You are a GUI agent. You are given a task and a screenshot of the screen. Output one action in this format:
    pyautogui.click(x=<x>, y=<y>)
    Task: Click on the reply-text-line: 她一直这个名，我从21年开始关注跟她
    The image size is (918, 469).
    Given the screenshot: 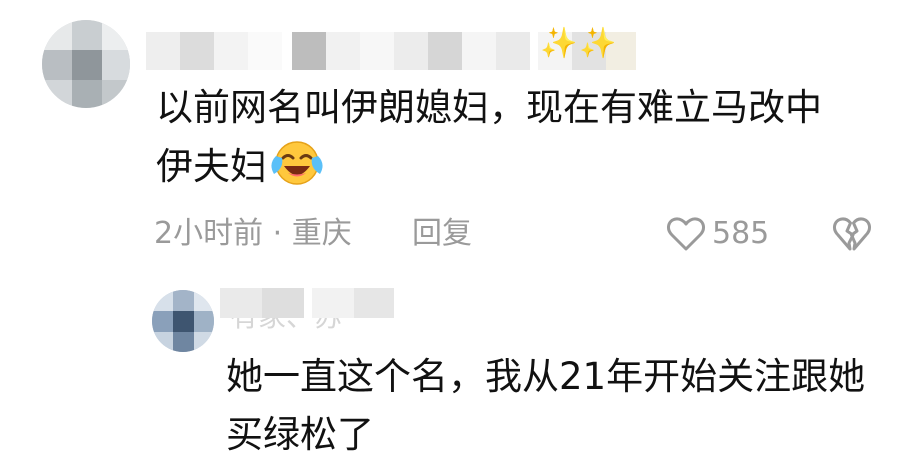 What is the action you would take?
    pyautogui.click(x=546, y=376)
    